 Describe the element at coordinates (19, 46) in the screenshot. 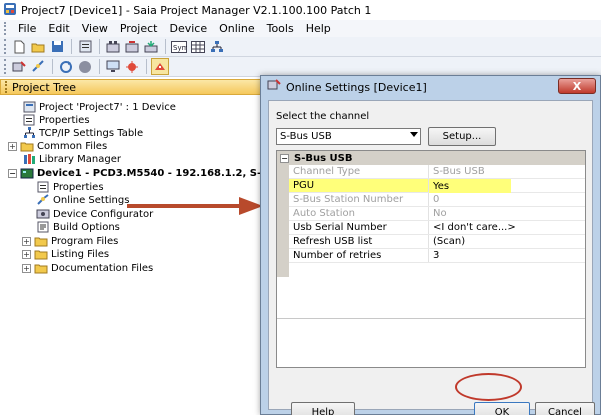

I see `new-file-icon` at that location.